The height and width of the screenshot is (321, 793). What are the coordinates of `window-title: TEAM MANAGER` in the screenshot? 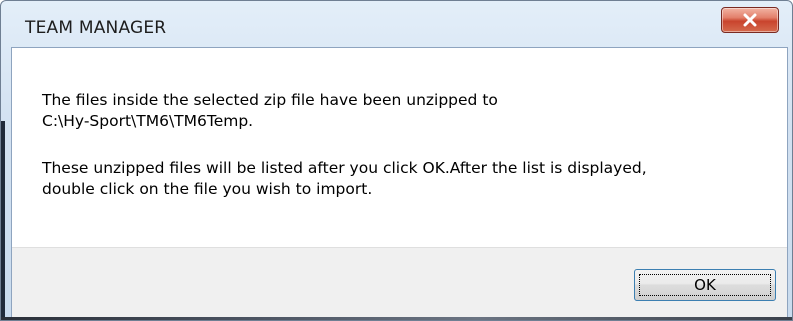 It's located at (96, 28).